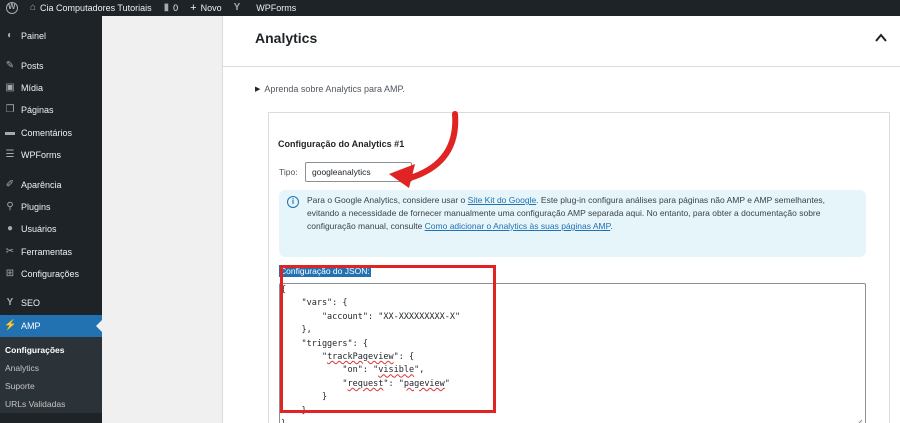  What do you see at coordinates (334, 89) in the screenshot?
I see `learn-analytics-text: Aprenda sobre Analytics para AMP.` at bounding box center [334, 89].